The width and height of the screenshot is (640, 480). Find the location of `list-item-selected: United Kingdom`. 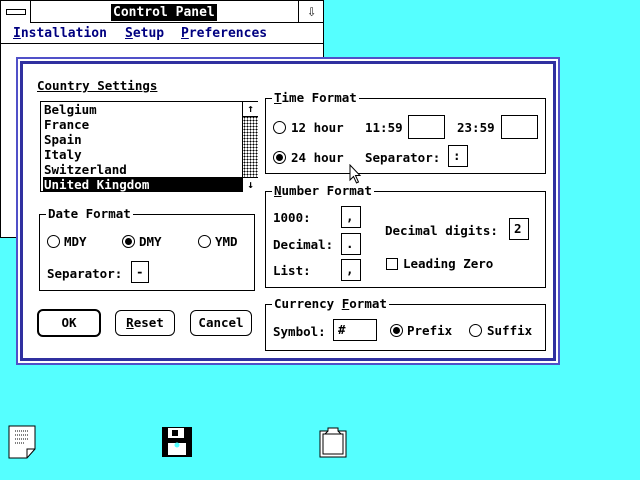

list-item-selected: United Kingdom is located at coordinates (142, 184).